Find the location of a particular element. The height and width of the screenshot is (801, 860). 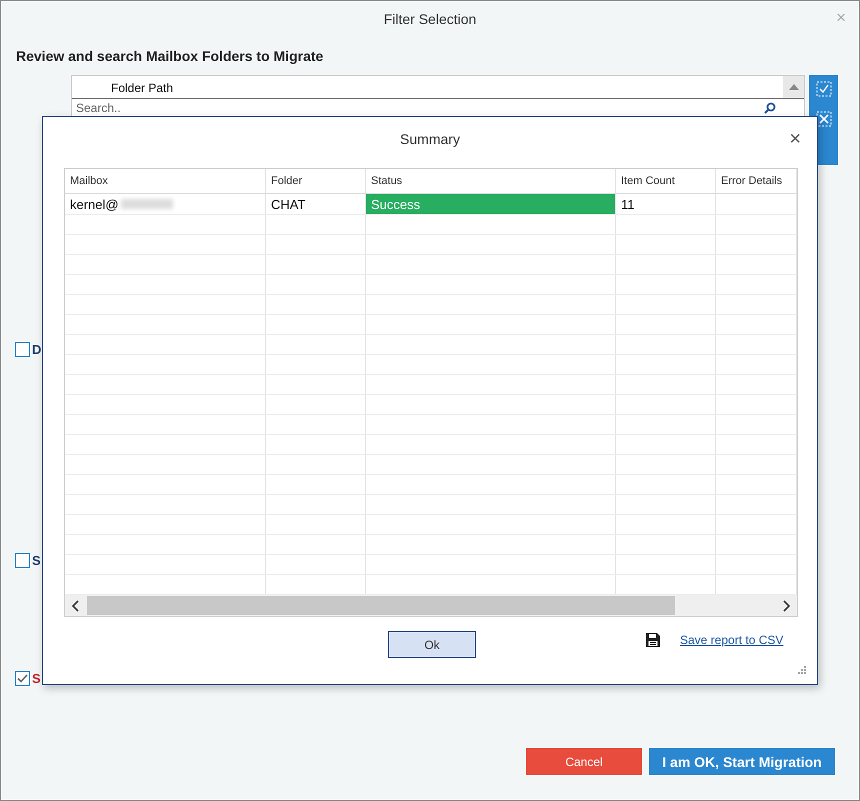

save-report-link: Save report to CSV is located at coordinates (732, 640).